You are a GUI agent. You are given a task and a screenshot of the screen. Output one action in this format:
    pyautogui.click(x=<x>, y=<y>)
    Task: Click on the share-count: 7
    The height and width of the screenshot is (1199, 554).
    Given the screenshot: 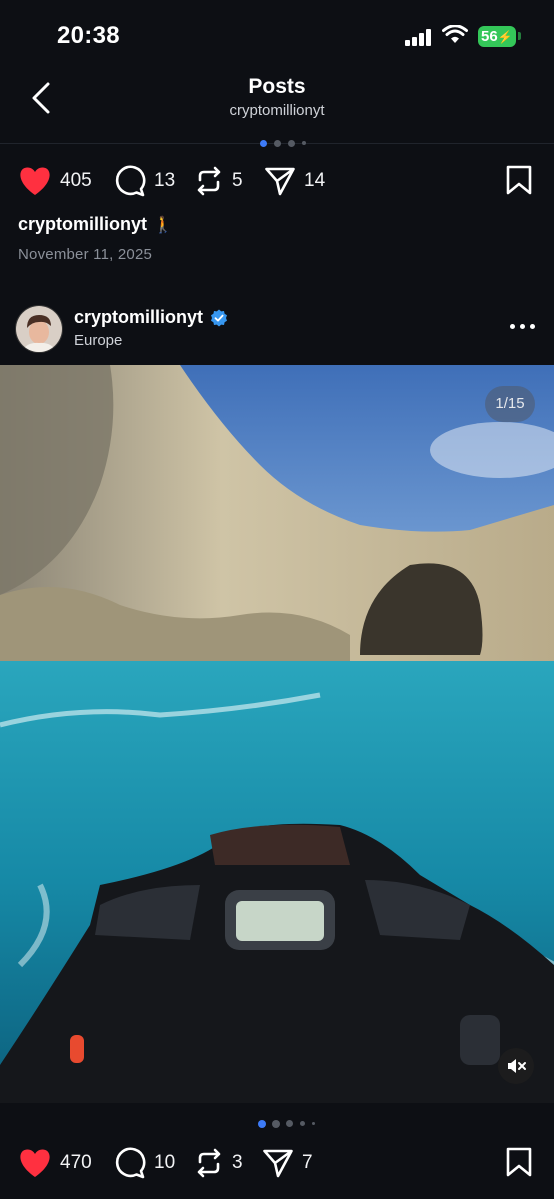 What is the action you would take?
    pyautogui.click(x=307, y=1162)
    